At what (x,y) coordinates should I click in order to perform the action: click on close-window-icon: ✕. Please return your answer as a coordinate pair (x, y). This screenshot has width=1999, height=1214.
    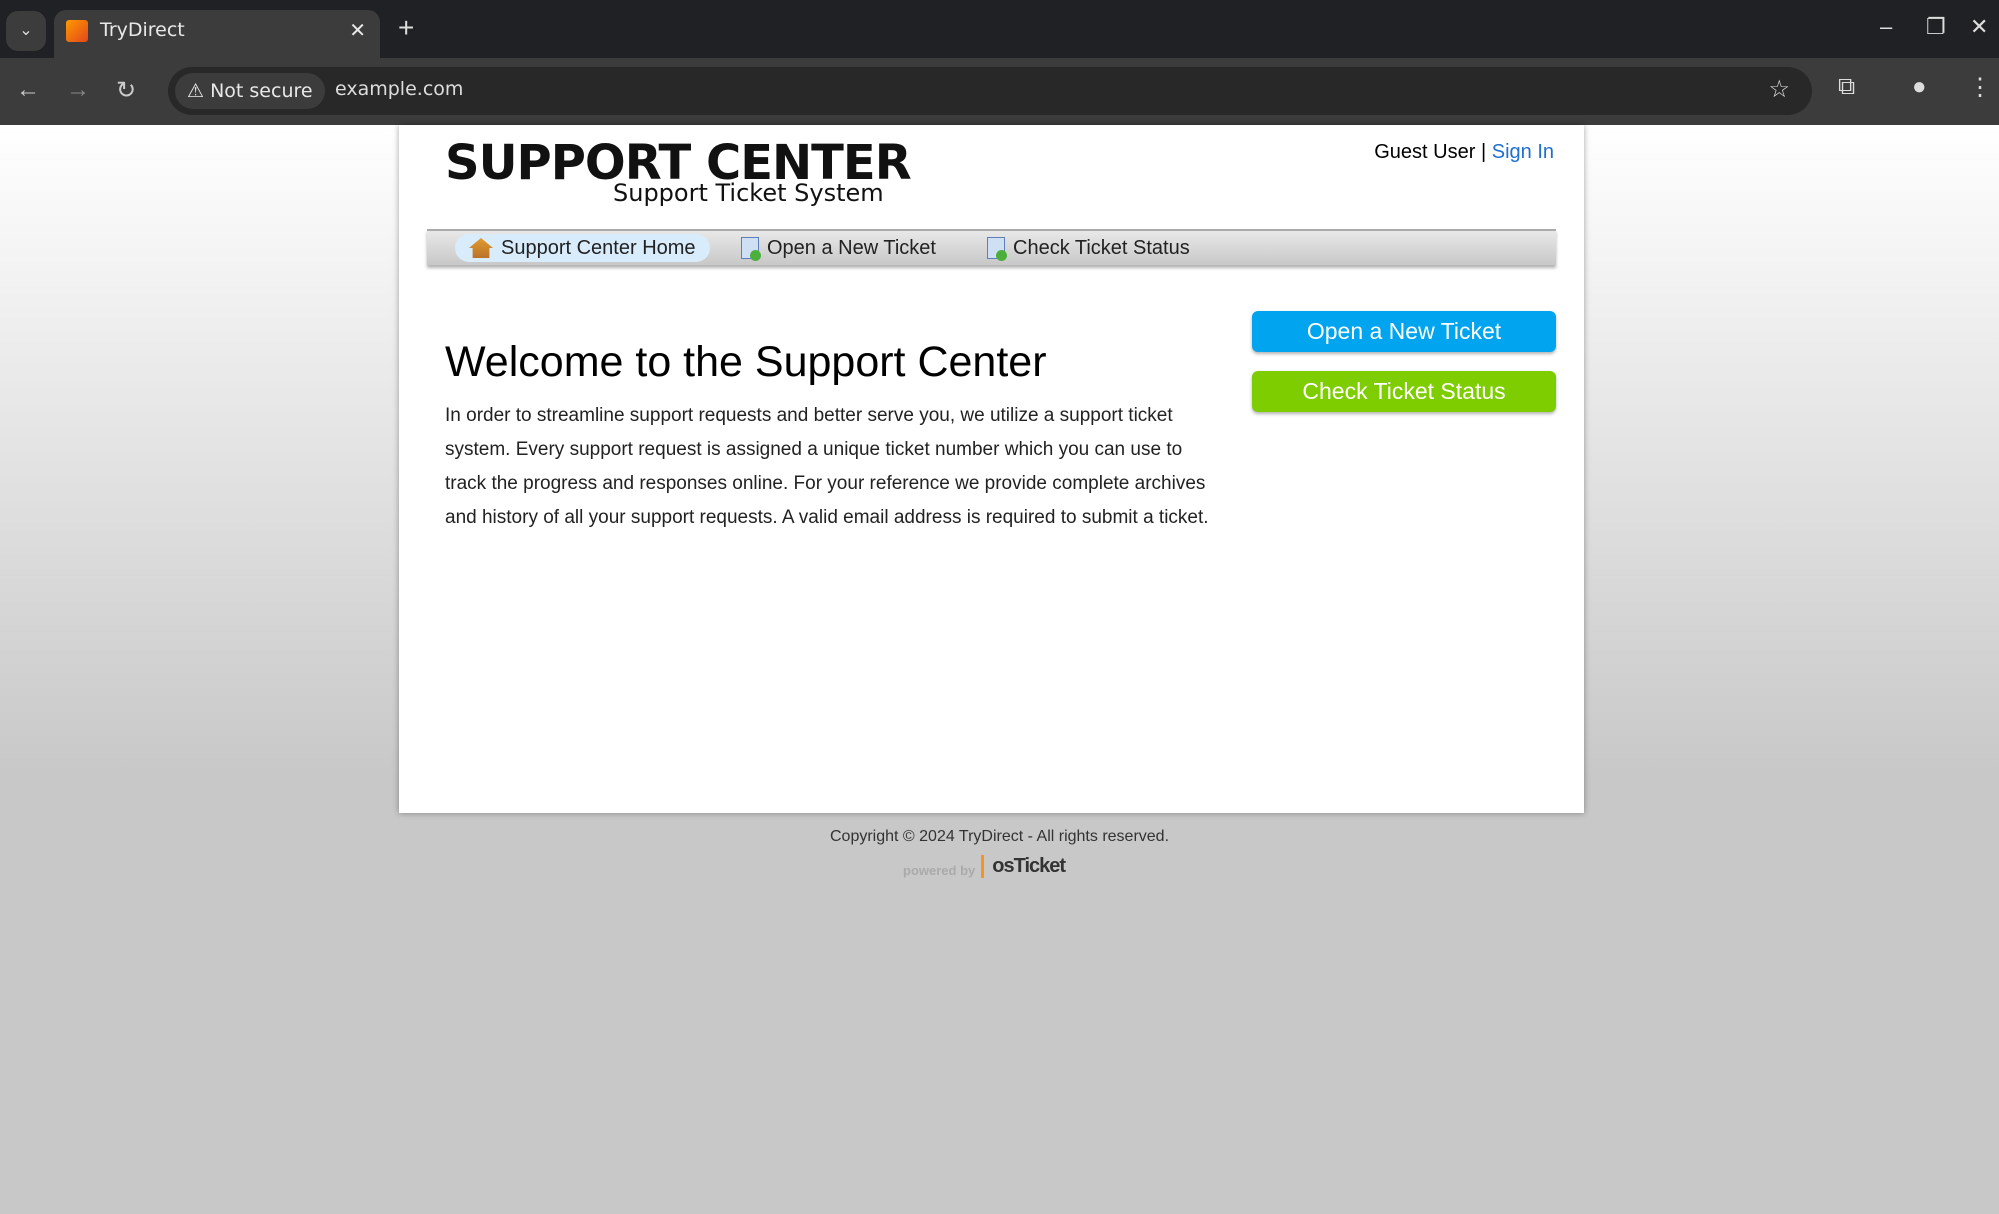
    Looking at the image, I should click on (1979, 27).